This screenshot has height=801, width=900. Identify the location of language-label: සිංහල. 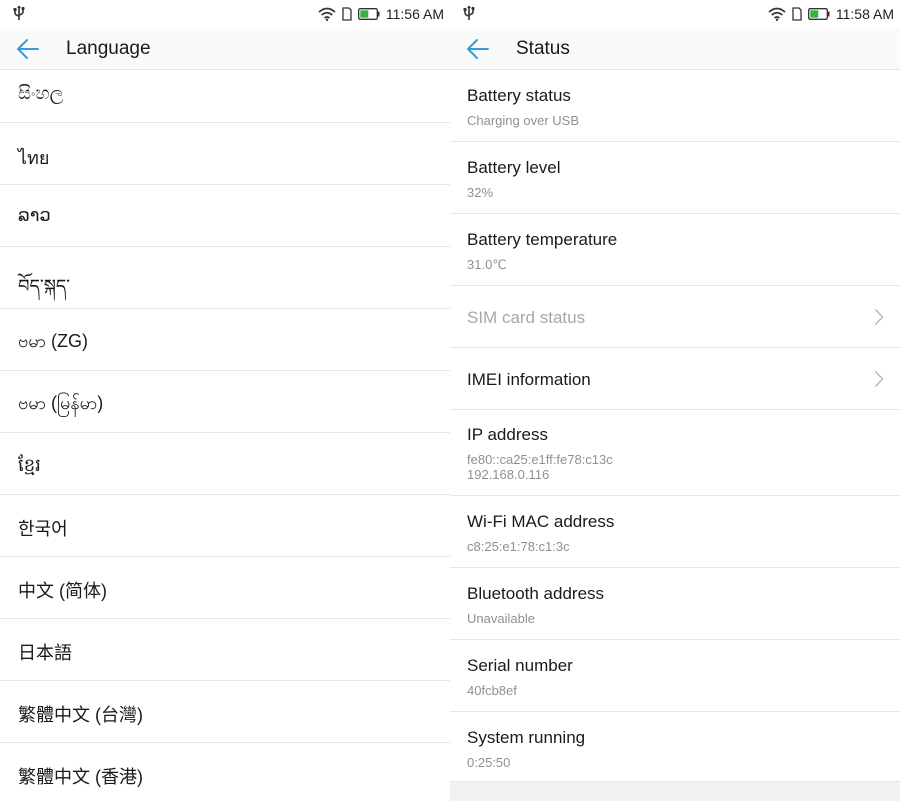
(41, 93).